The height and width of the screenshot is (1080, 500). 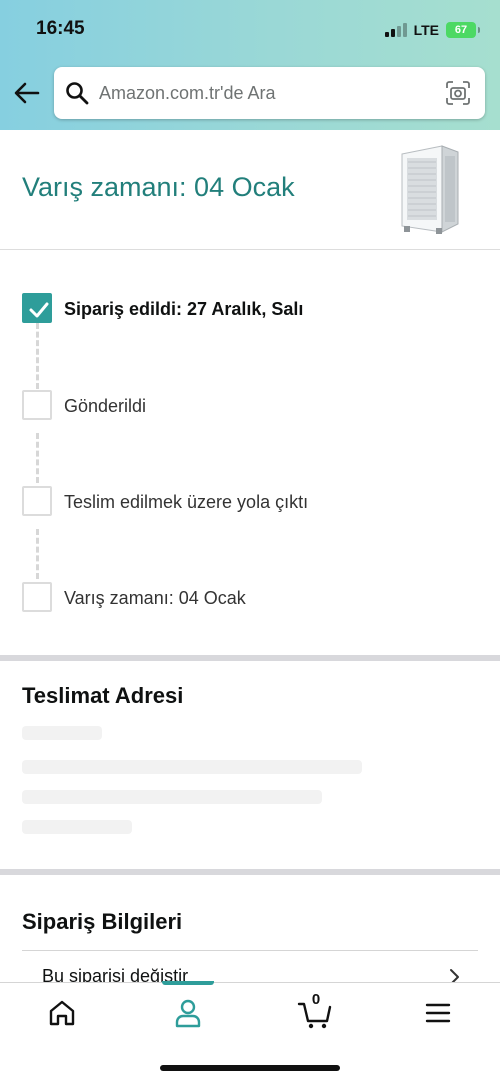 I want to click on order-info-title: Sipariş Bilgileri, so click(x=102, y=921).